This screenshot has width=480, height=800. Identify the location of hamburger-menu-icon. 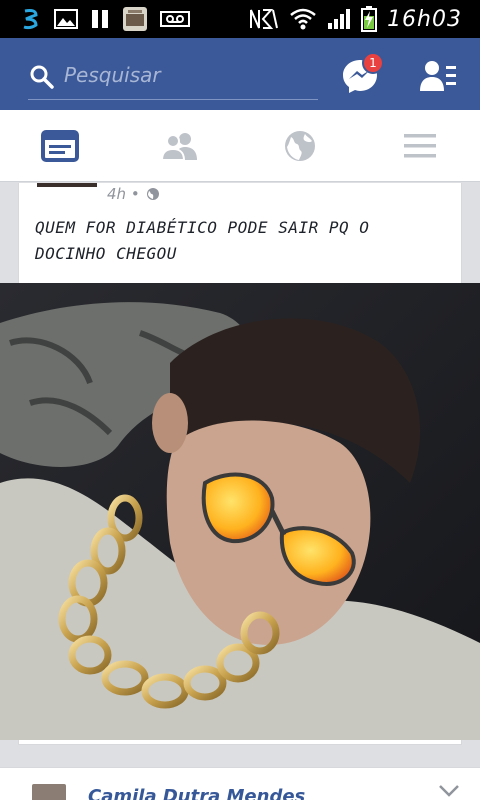
(420, 146).